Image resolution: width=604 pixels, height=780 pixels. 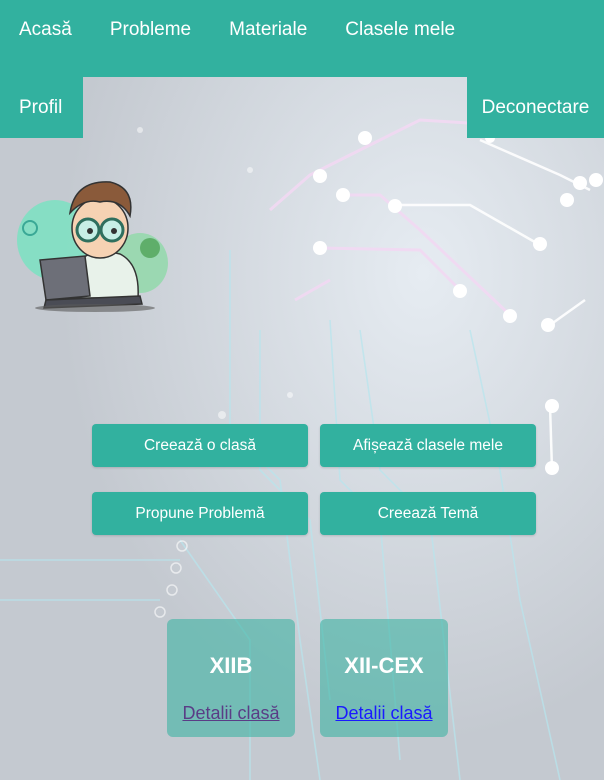 I want to click on nav-home-link: Acasă, so click(x=45, y=30).